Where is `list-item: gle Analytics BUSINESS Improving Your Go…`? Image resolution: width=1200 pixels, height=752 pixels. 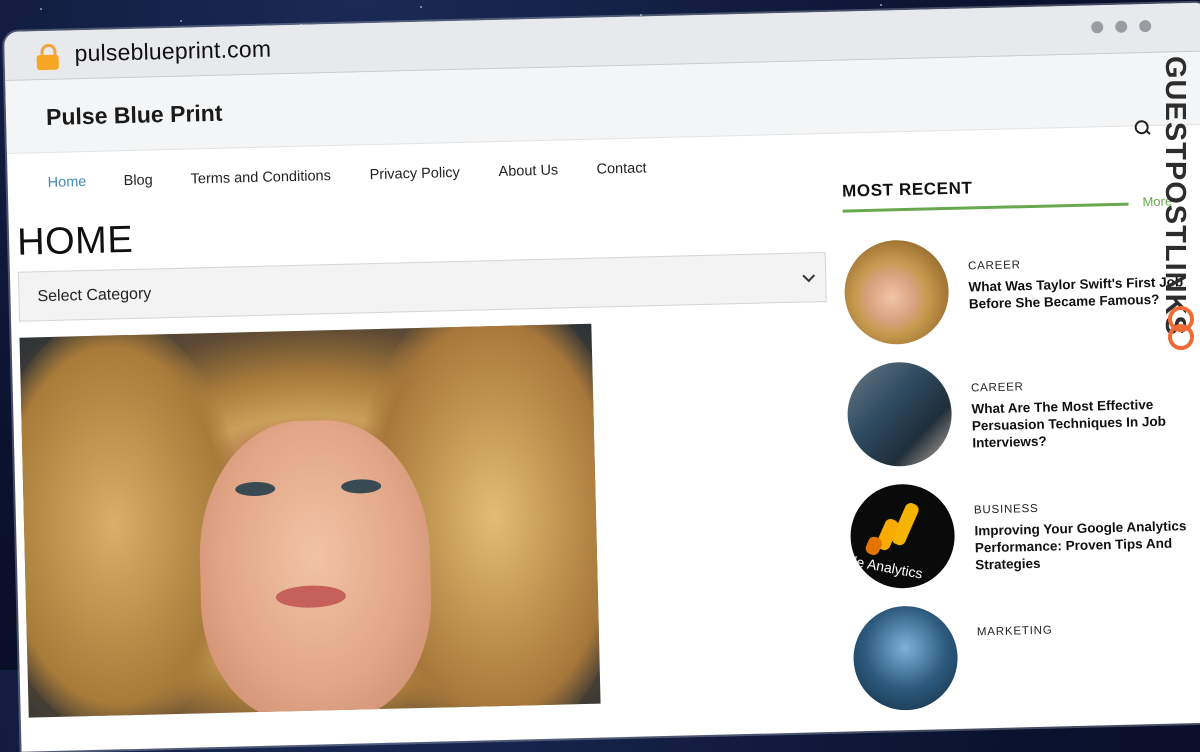 list-item: gle Analytics BUSINESS Improving Your Go… is located at coordinates (1024, 536).